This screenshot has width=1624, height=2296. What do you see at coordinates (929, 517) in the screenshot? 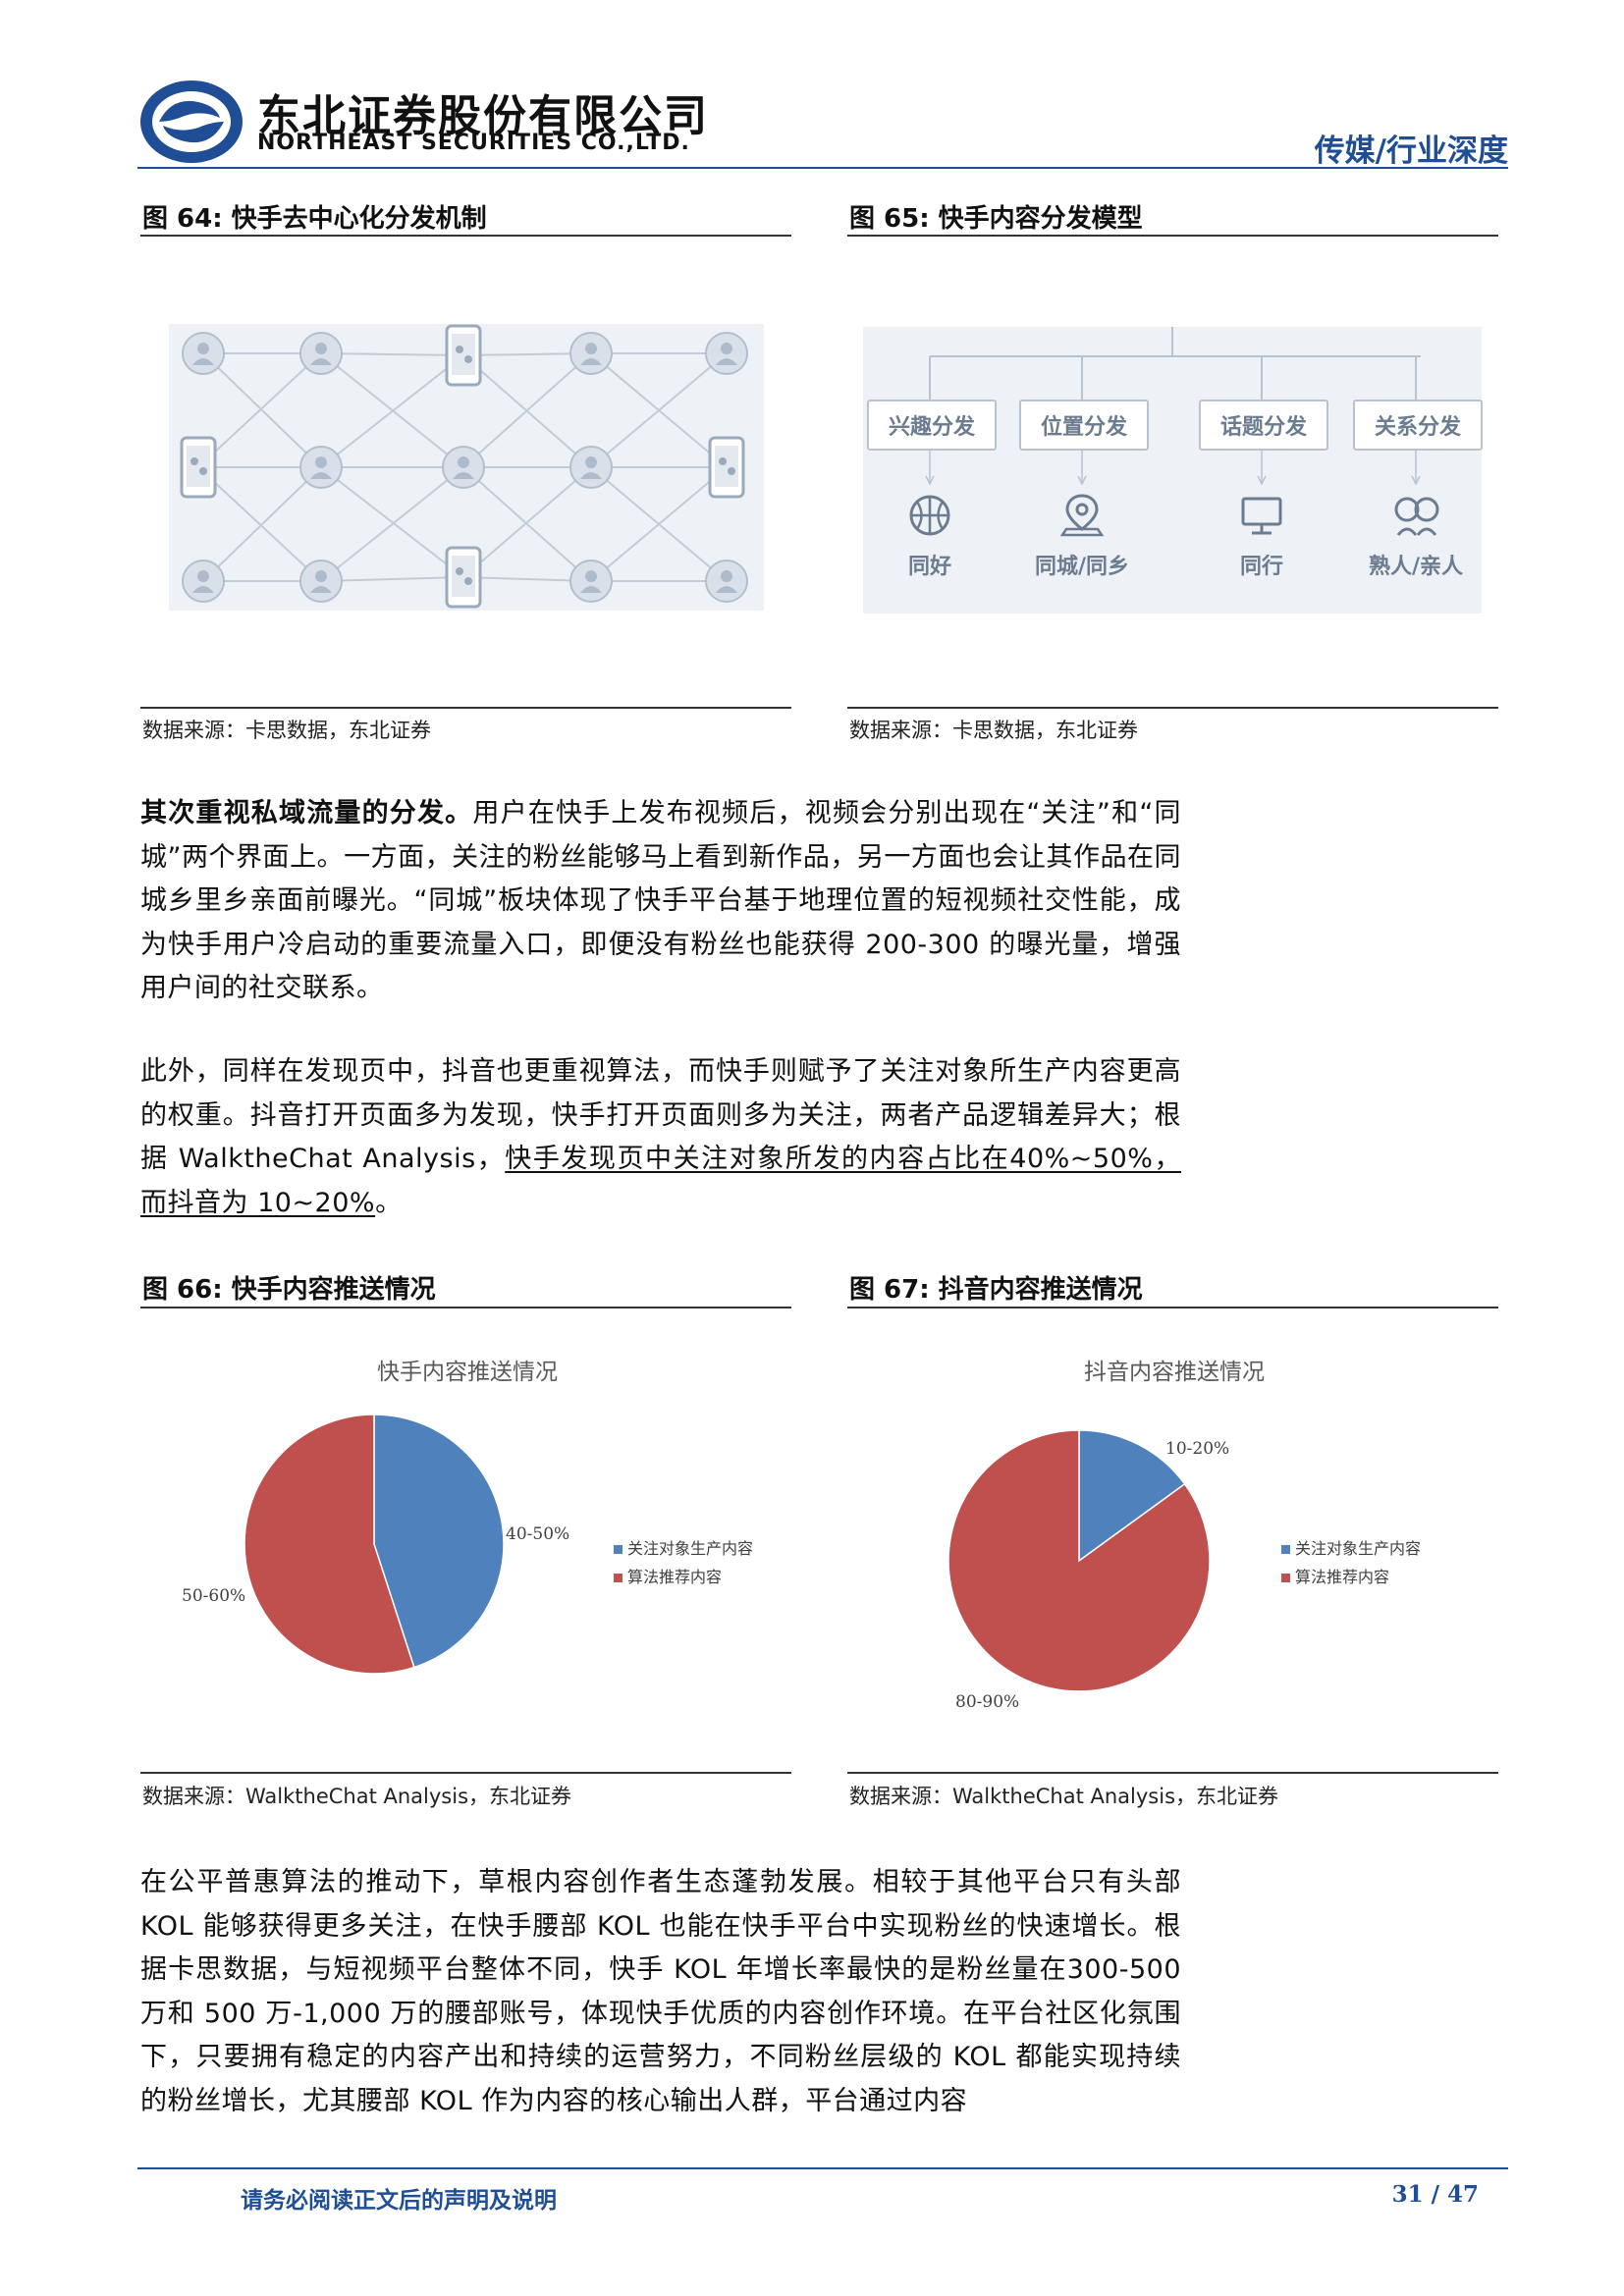
I see `basketball-icon` at bounding box center [929, 517].